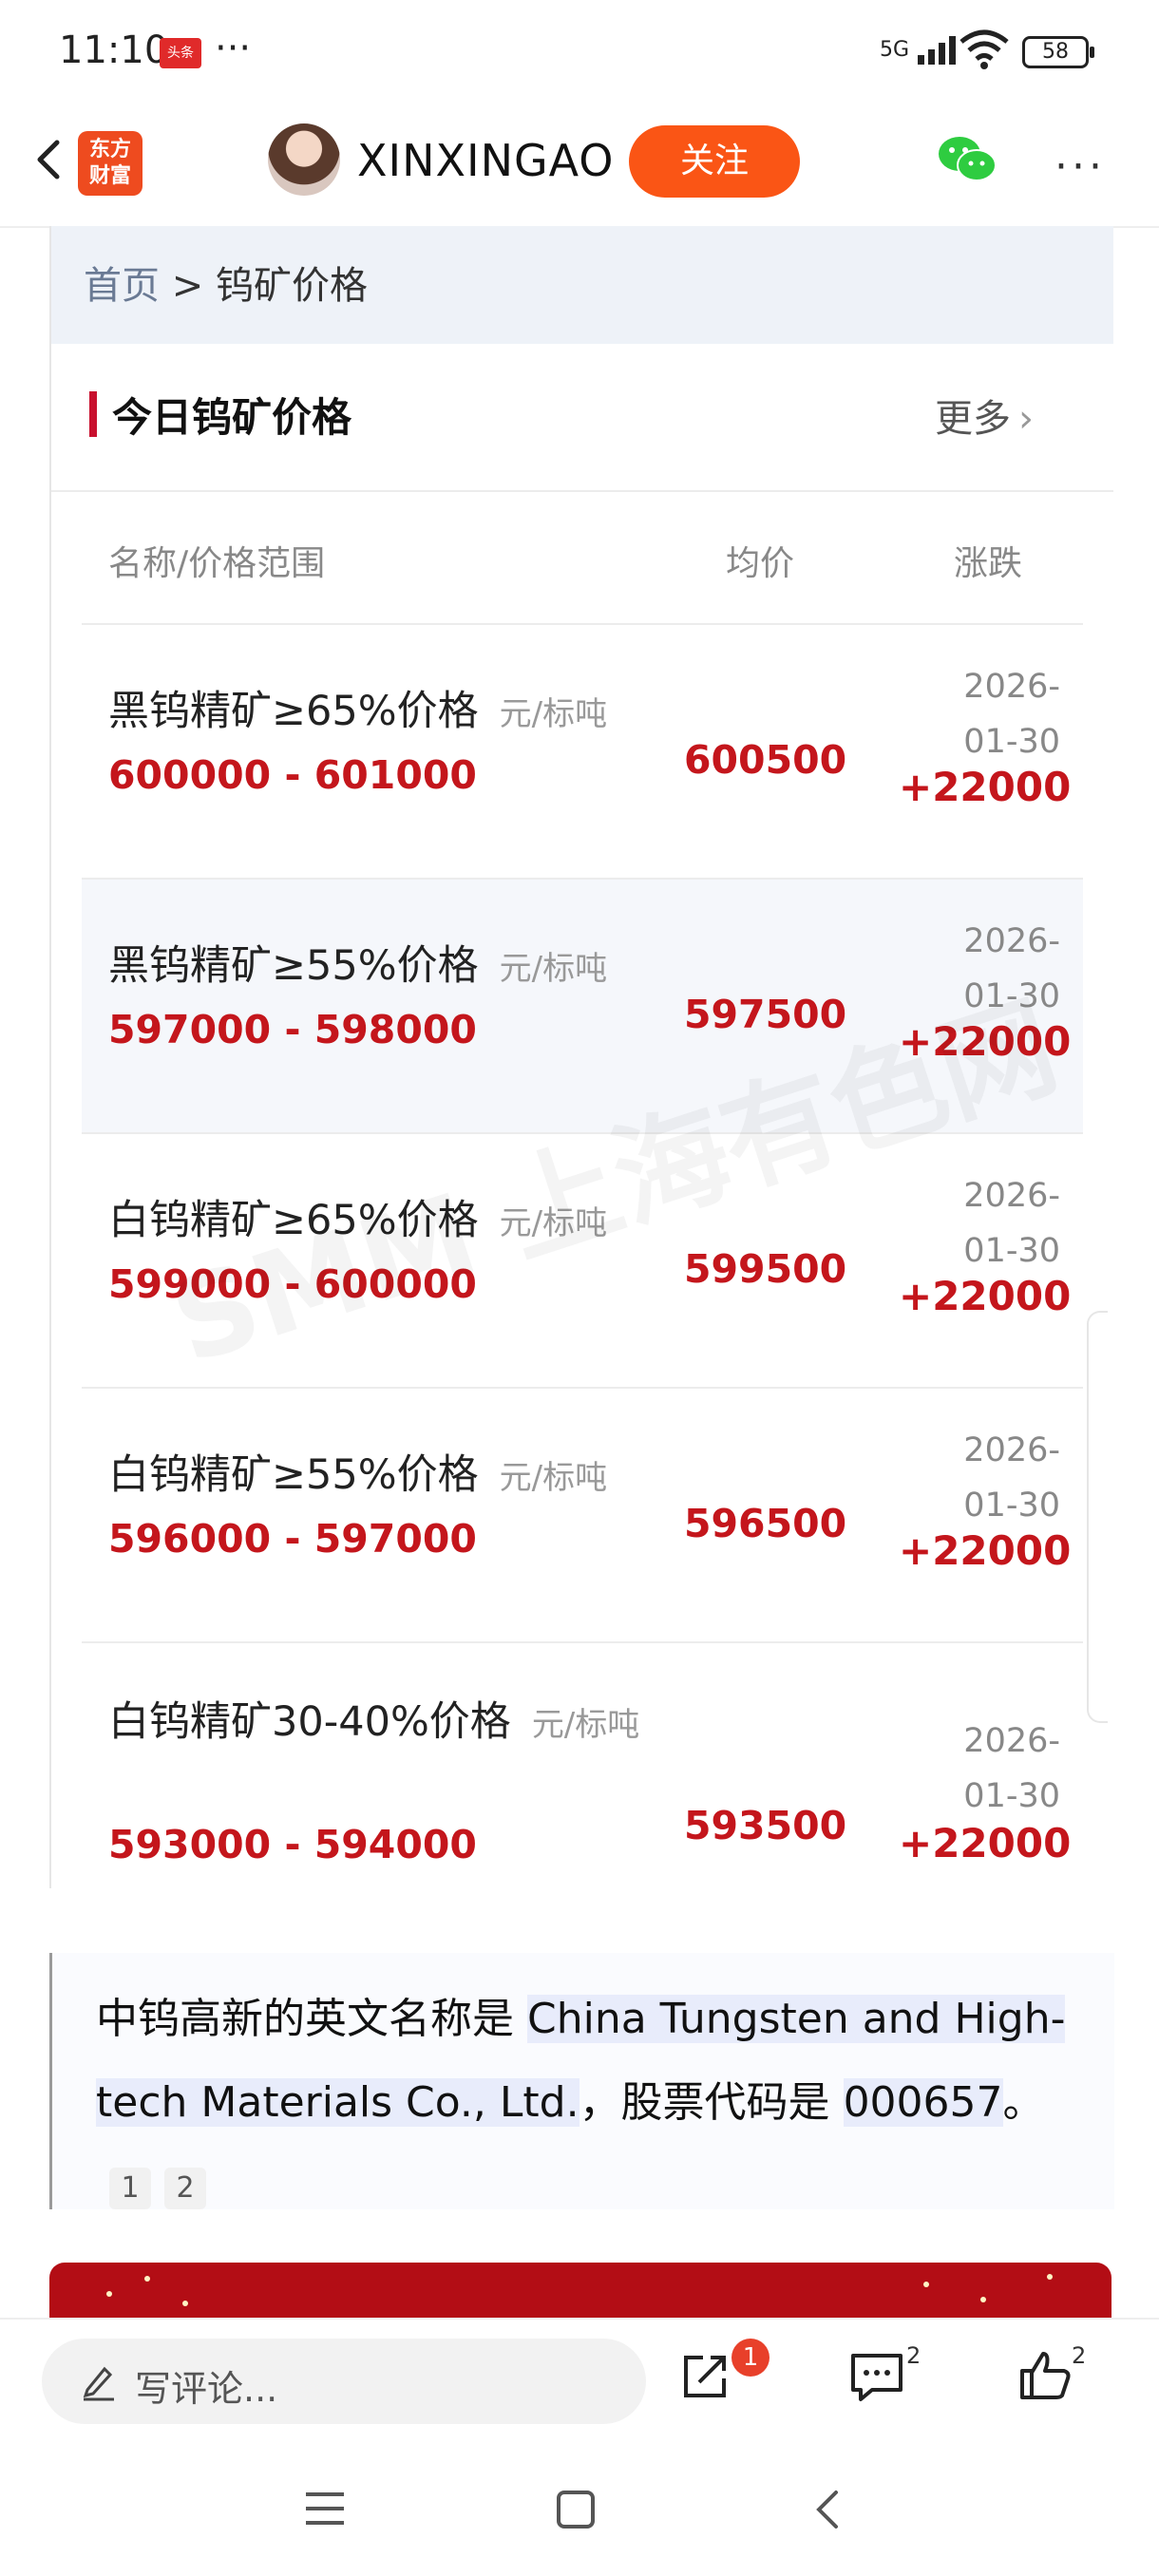 The height and width of the screenshot is (2576, 1159). I want to click on nav-back-icon, so click(828, 2509).